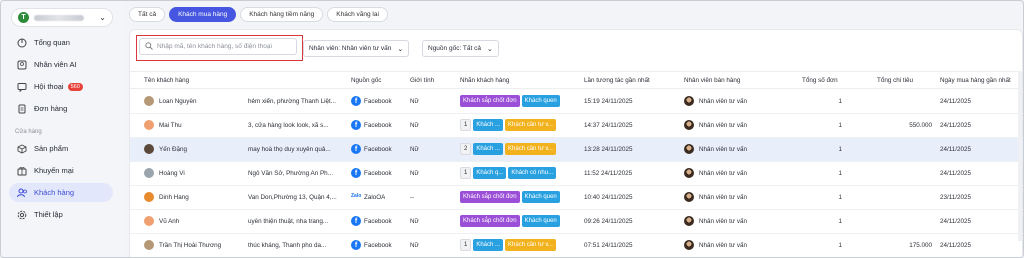 The width and height of the screenshot is (1024, 258). Describe the element at coordinates (22, 215) in the screenshot. I see `settings-icon` at that location.